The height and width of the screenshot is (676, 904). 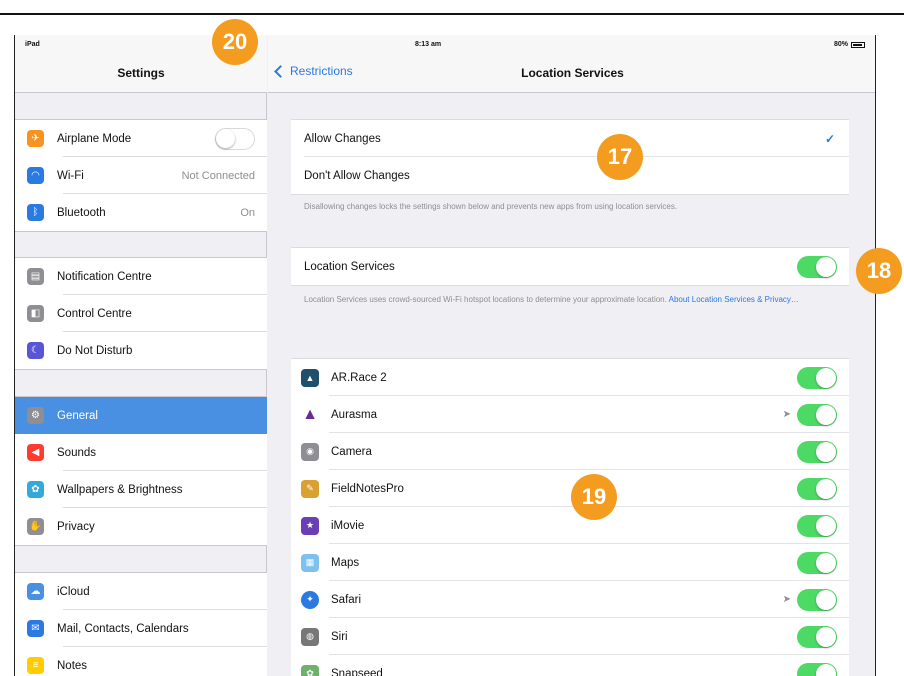 What do you see at coordinates (141, 415) in the screenshot?
I see `sidebar-item-general: ⚙ General` at bounding box center [141, 415].